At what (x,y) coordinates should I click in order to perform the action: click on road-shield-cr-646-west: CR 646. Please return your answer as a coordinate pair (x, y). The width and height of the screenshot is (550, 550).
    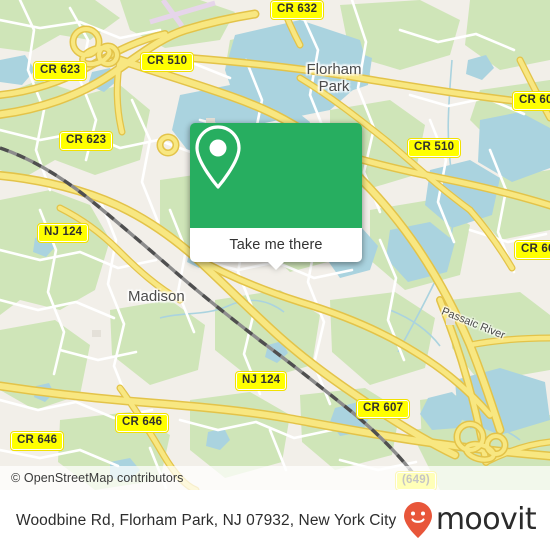
    Looking at the image, I should click on (37, 441).